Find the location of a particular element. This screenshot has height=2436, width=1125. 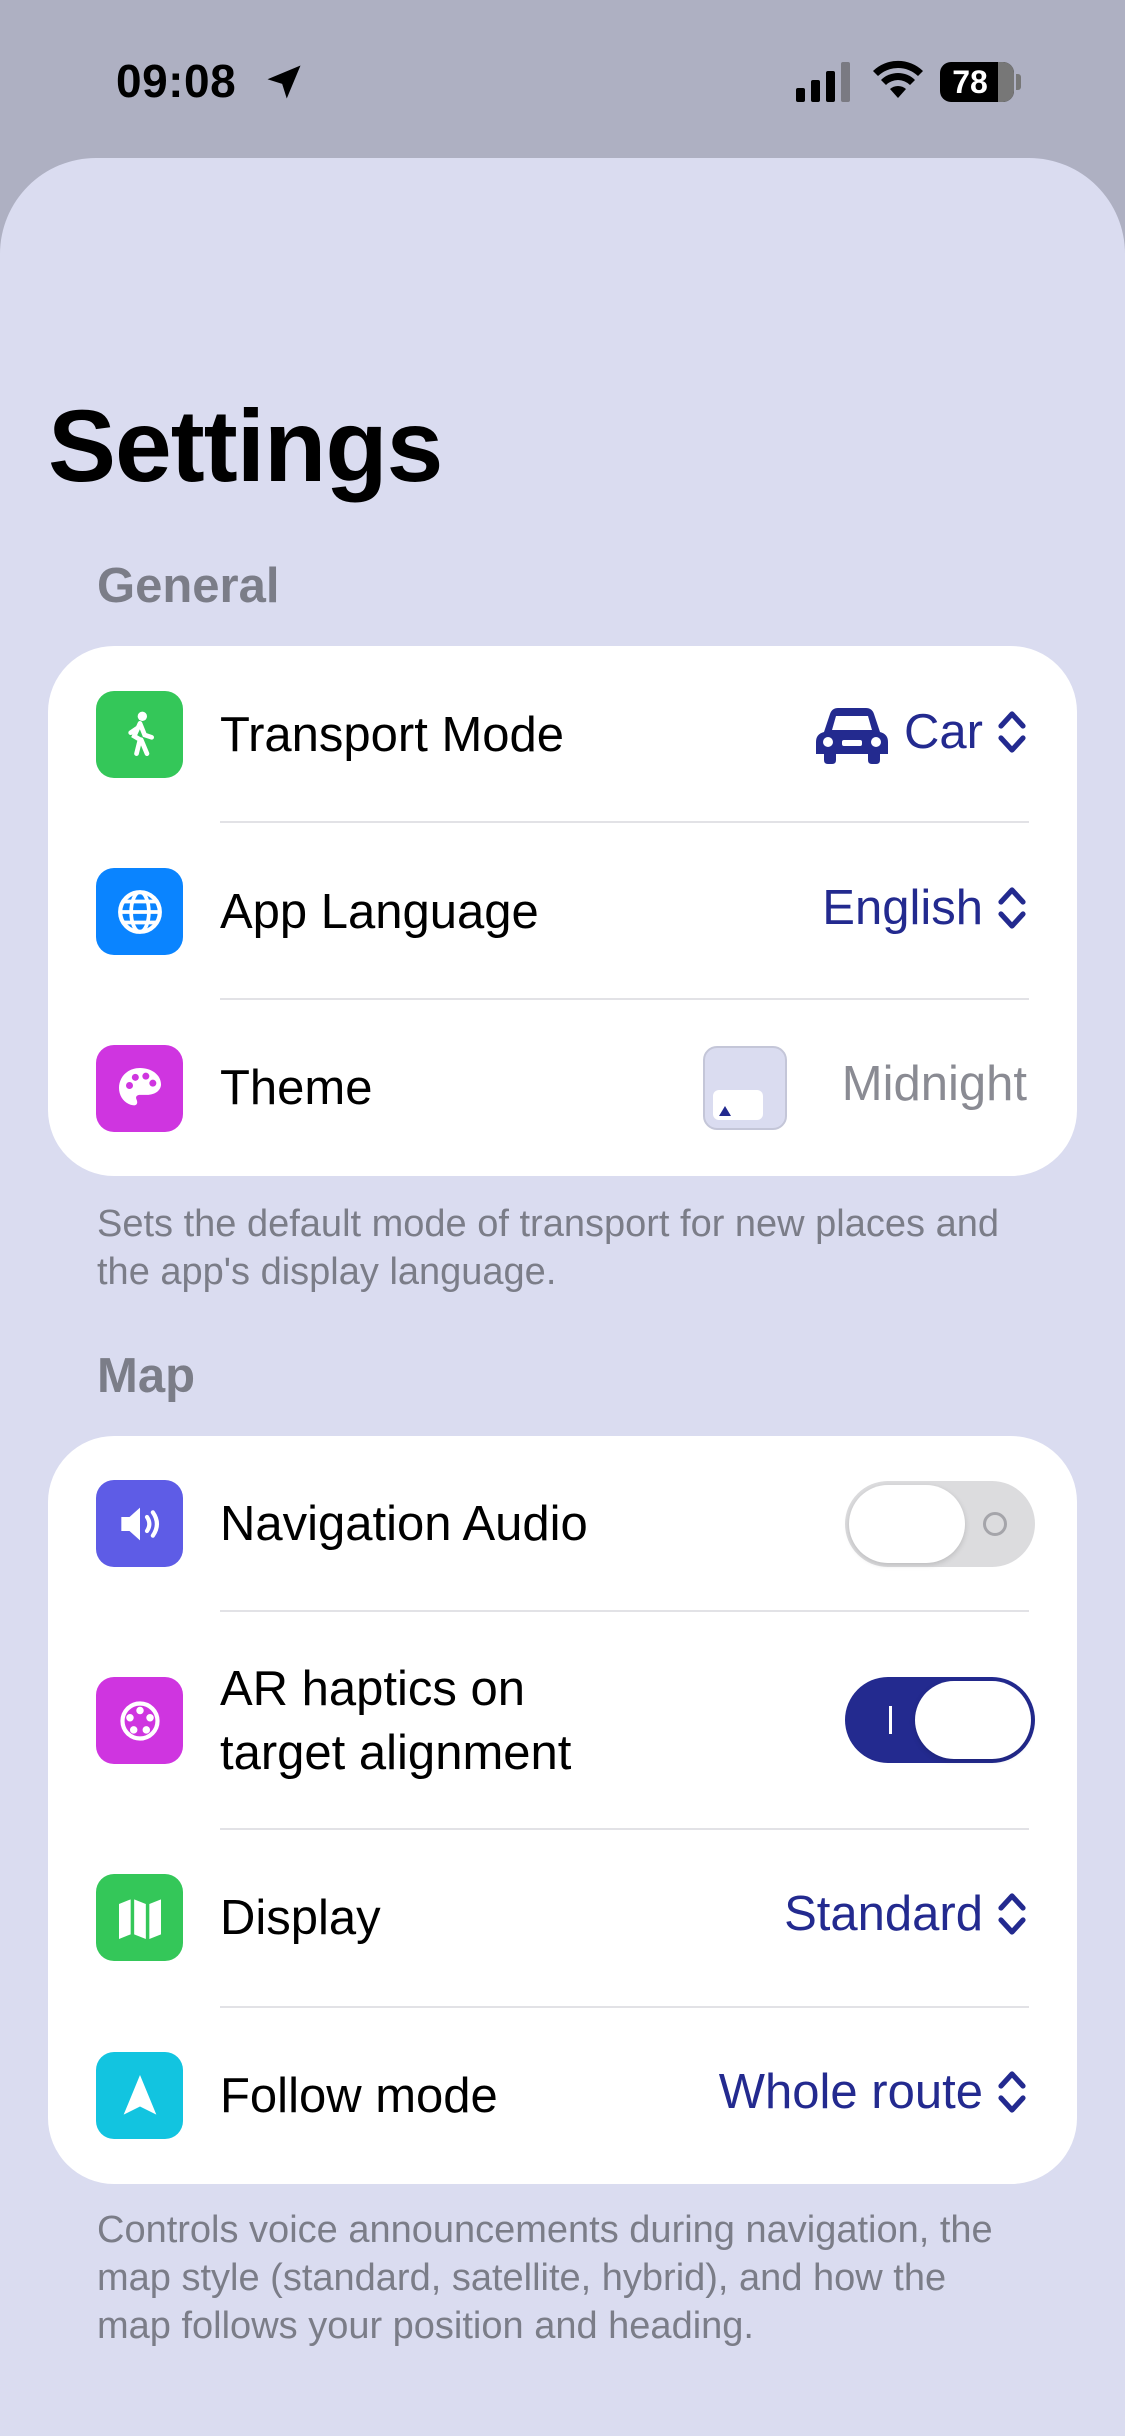

app-language-row: App Language English is located at coordinates (562, 912).